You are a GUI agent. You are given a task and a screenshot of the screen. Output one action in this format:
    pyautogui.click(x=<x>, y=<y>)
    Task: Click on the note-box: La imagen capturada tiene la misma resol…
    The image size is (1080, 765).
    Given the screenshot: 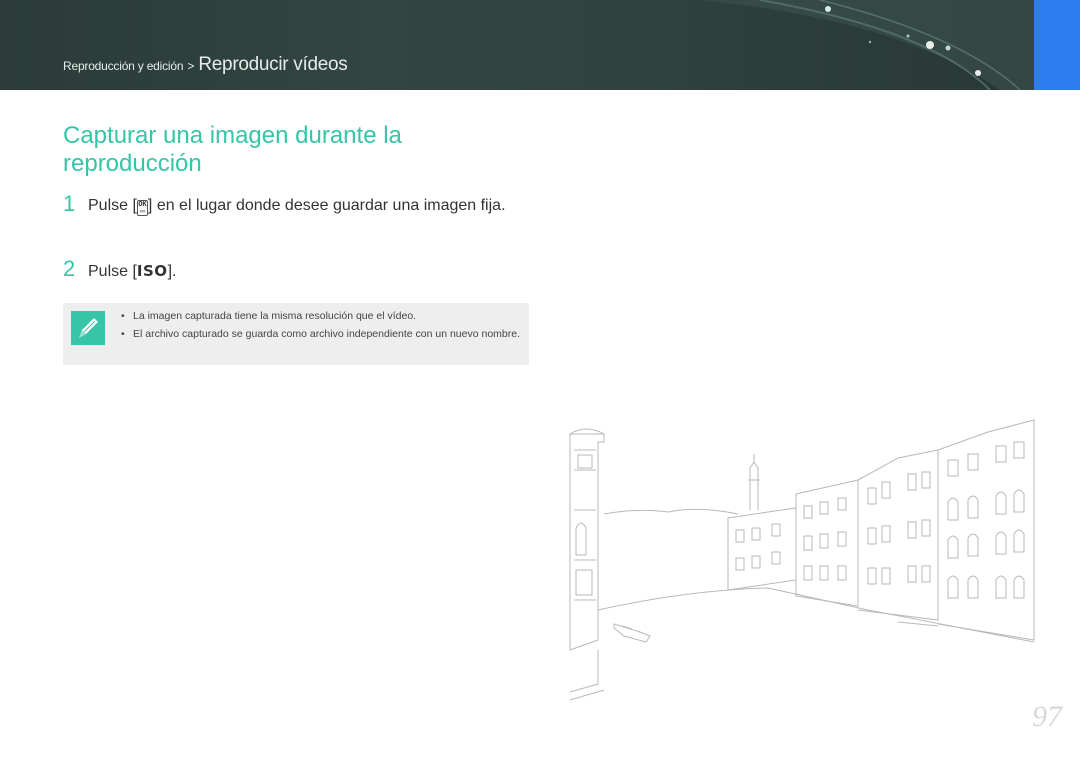 What is the action you would take?
    pyautogui.click(x=296, y=334)
    